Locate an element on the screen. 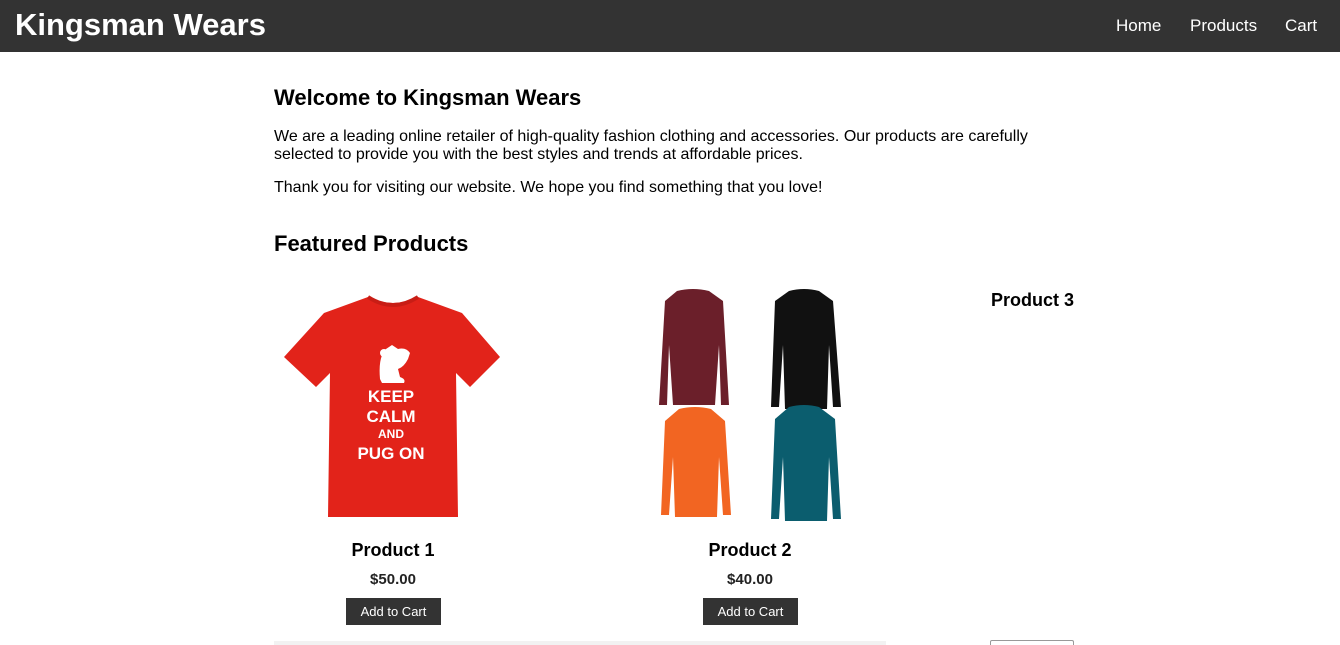  shirt-print-line-2: CALM is located at coordinates (390, 416).